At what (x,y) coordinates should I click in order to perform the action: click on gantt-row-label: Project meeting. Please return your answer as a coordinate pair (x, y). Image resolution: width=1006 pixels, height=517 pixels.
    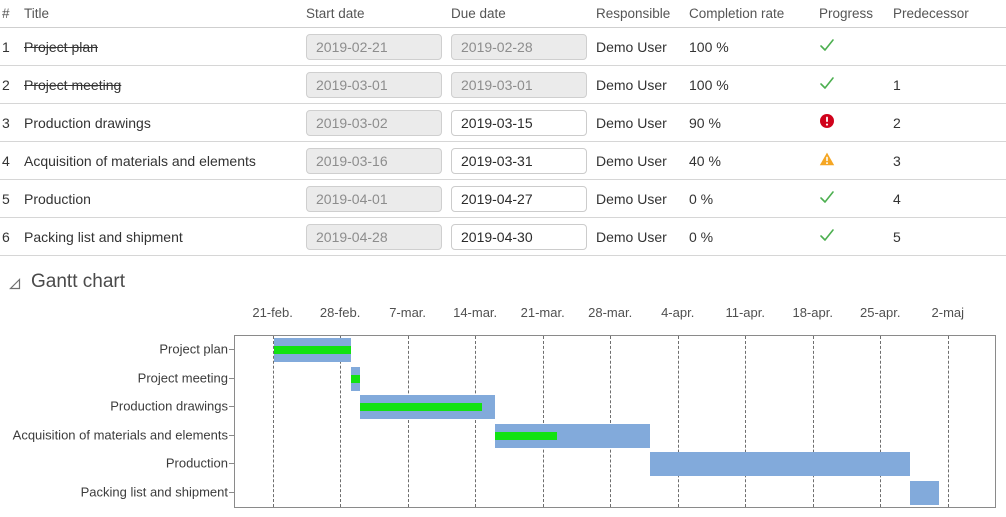
    Looking at the image, I should click on (182, 378).